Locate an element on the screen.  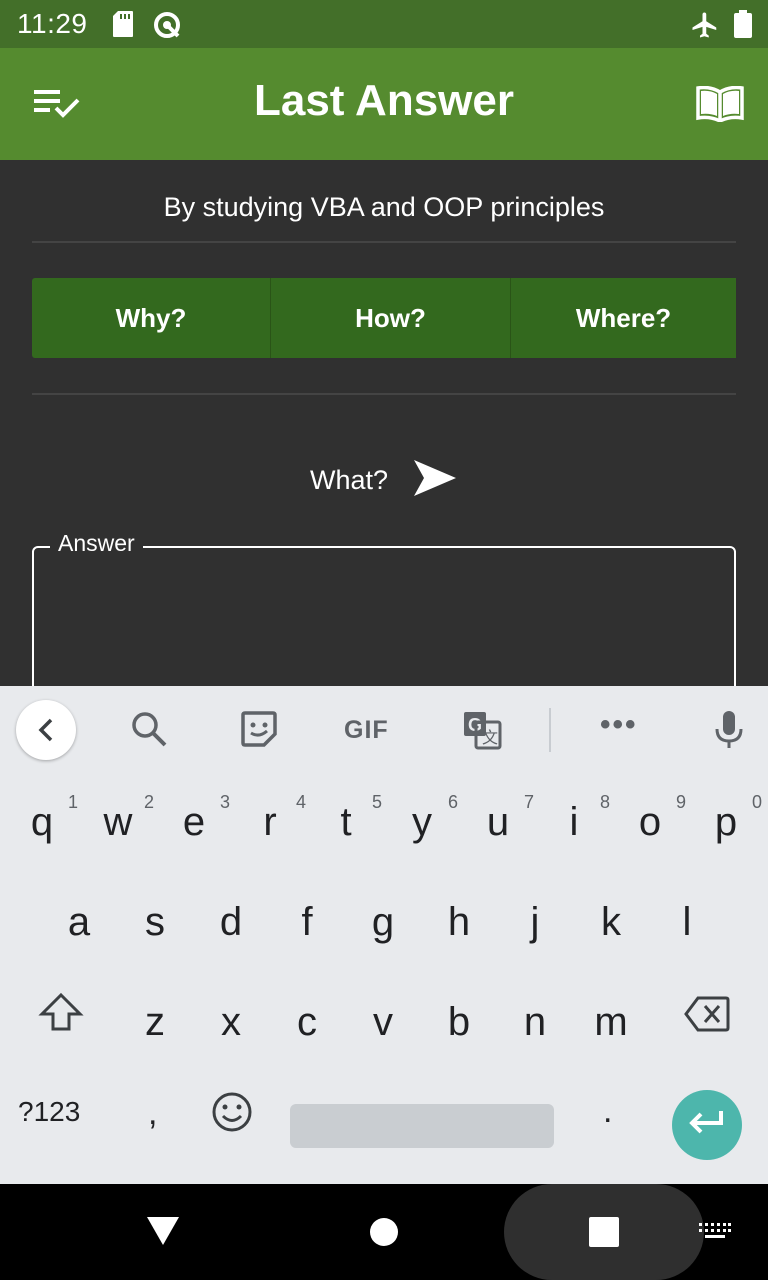
what-label: What? is located at coordinates (349, 480).